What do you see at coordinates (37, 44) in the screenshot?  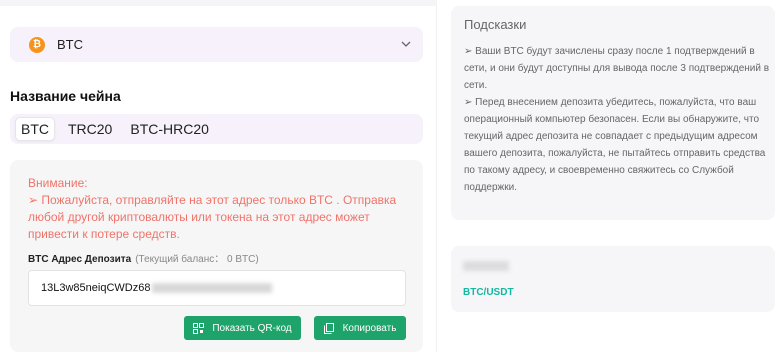 I see `bitcoin-icon: ₿` at bounding box center [37, 44].